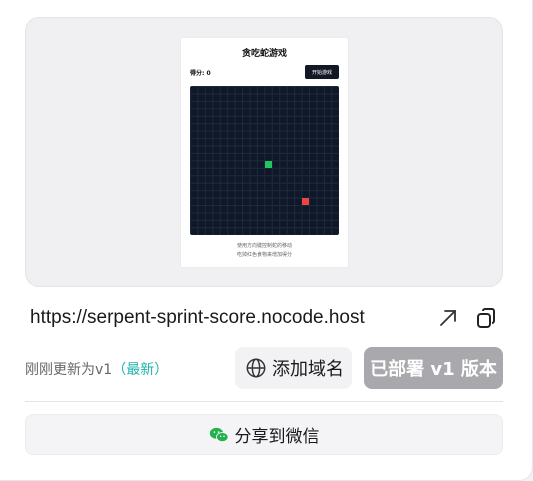  What do you see at coordinates (264, 251) in the screenshot?
I see `help-text: 使用方向键控制蛇的移动 吃掉红色食物来增加得分` at bounding box center [264, 251].